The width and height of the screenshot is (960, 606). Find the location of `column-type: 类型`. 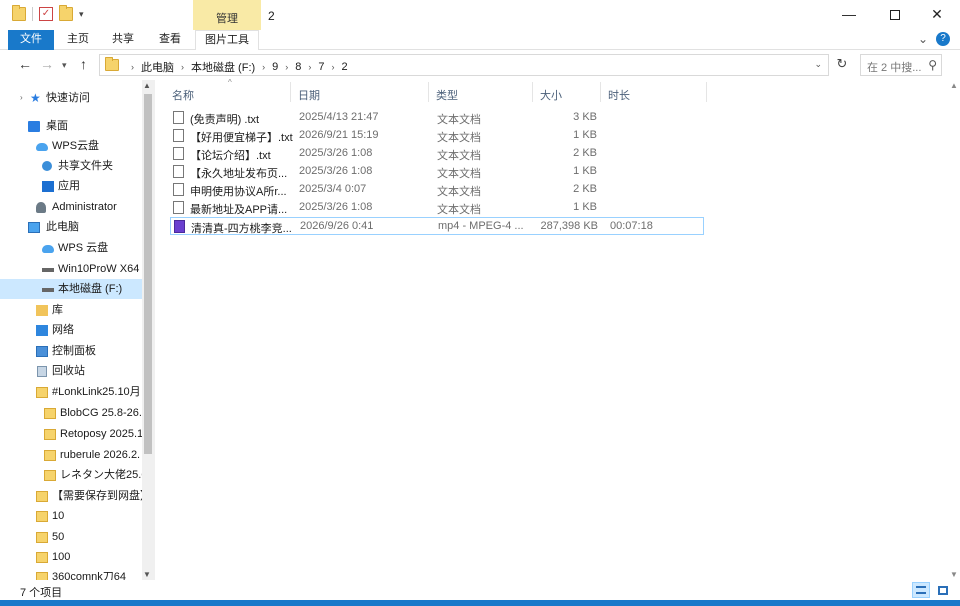

column-type: 类型 is located at coordinates (447, 95).